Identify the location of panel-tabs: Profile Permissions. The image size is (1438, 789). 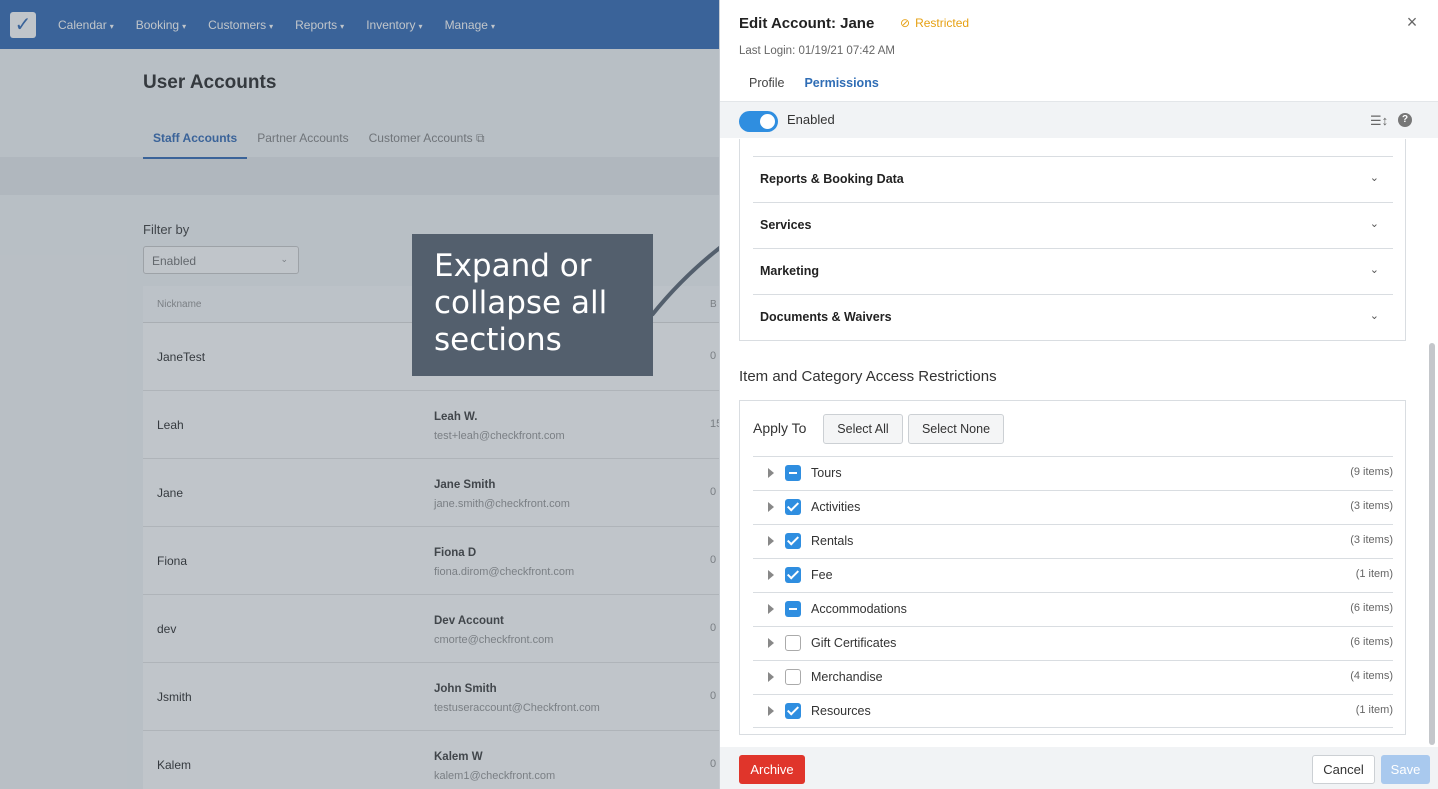
(814, 87).